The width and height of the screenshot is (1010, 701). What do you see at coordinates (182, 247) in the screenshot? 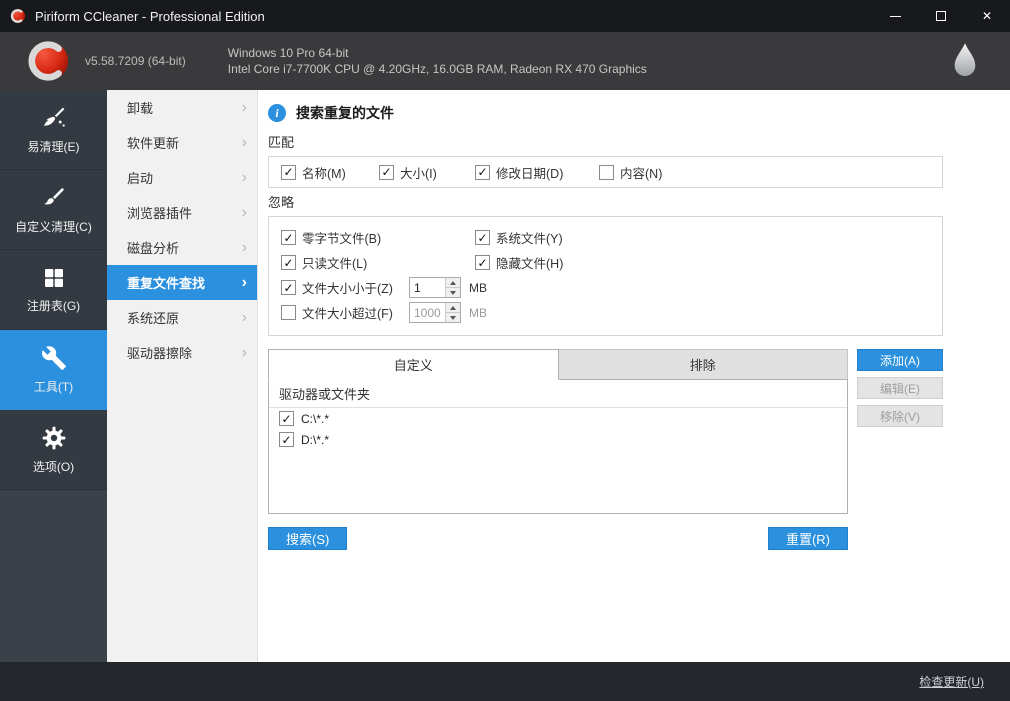
I see `tools-menu-item-disk-analyzer: 磁盘分析 ›` at bounding box center [182, 247].